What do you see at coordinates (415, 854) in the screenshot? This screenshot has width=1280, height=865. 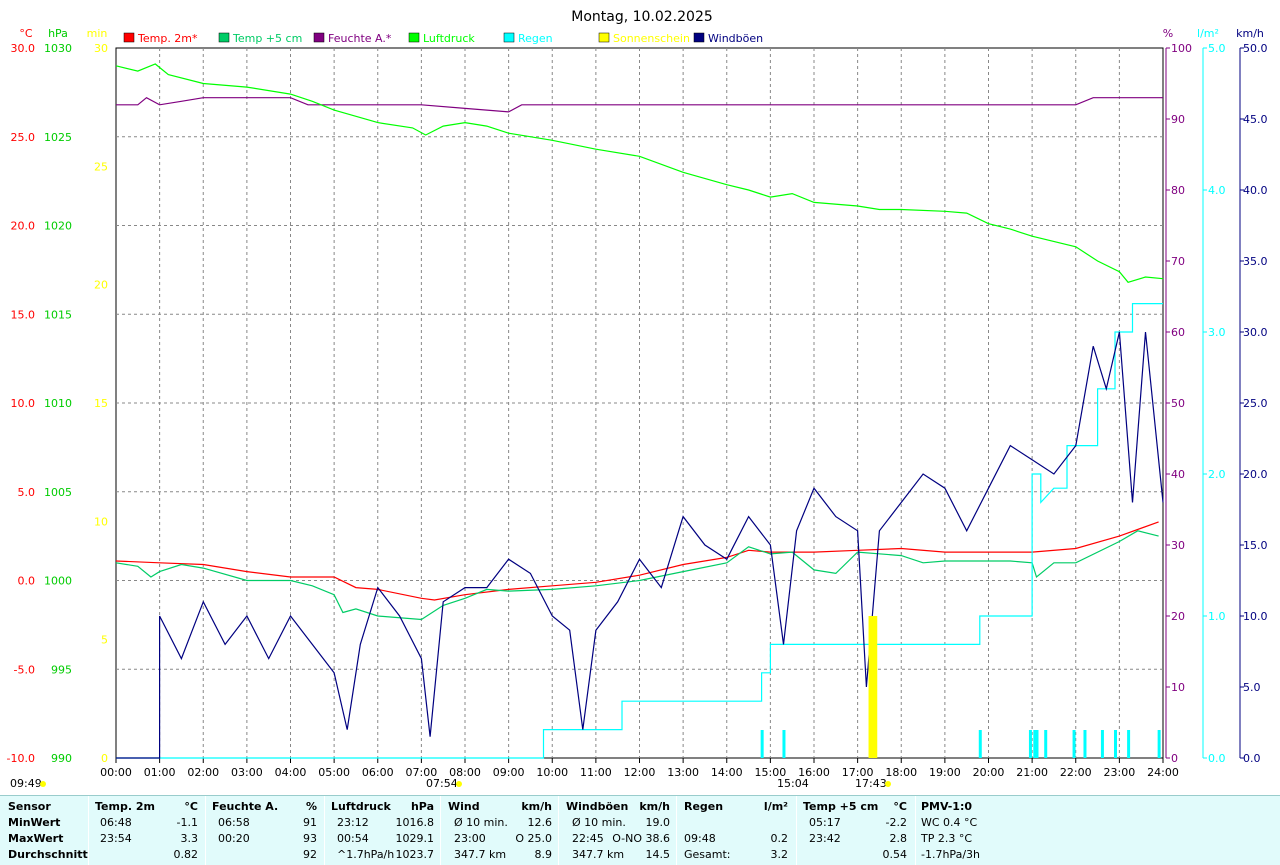 I see `stats-cell: 1023.7` at bounding box center [415, 854].